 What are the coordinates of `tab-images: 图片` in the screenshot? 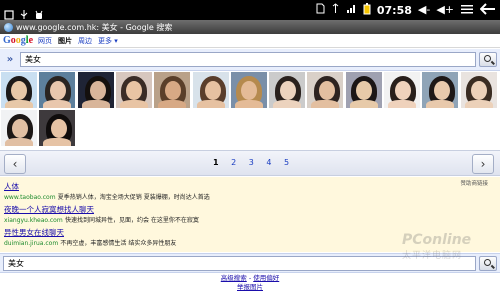 It's located at (65, 41).